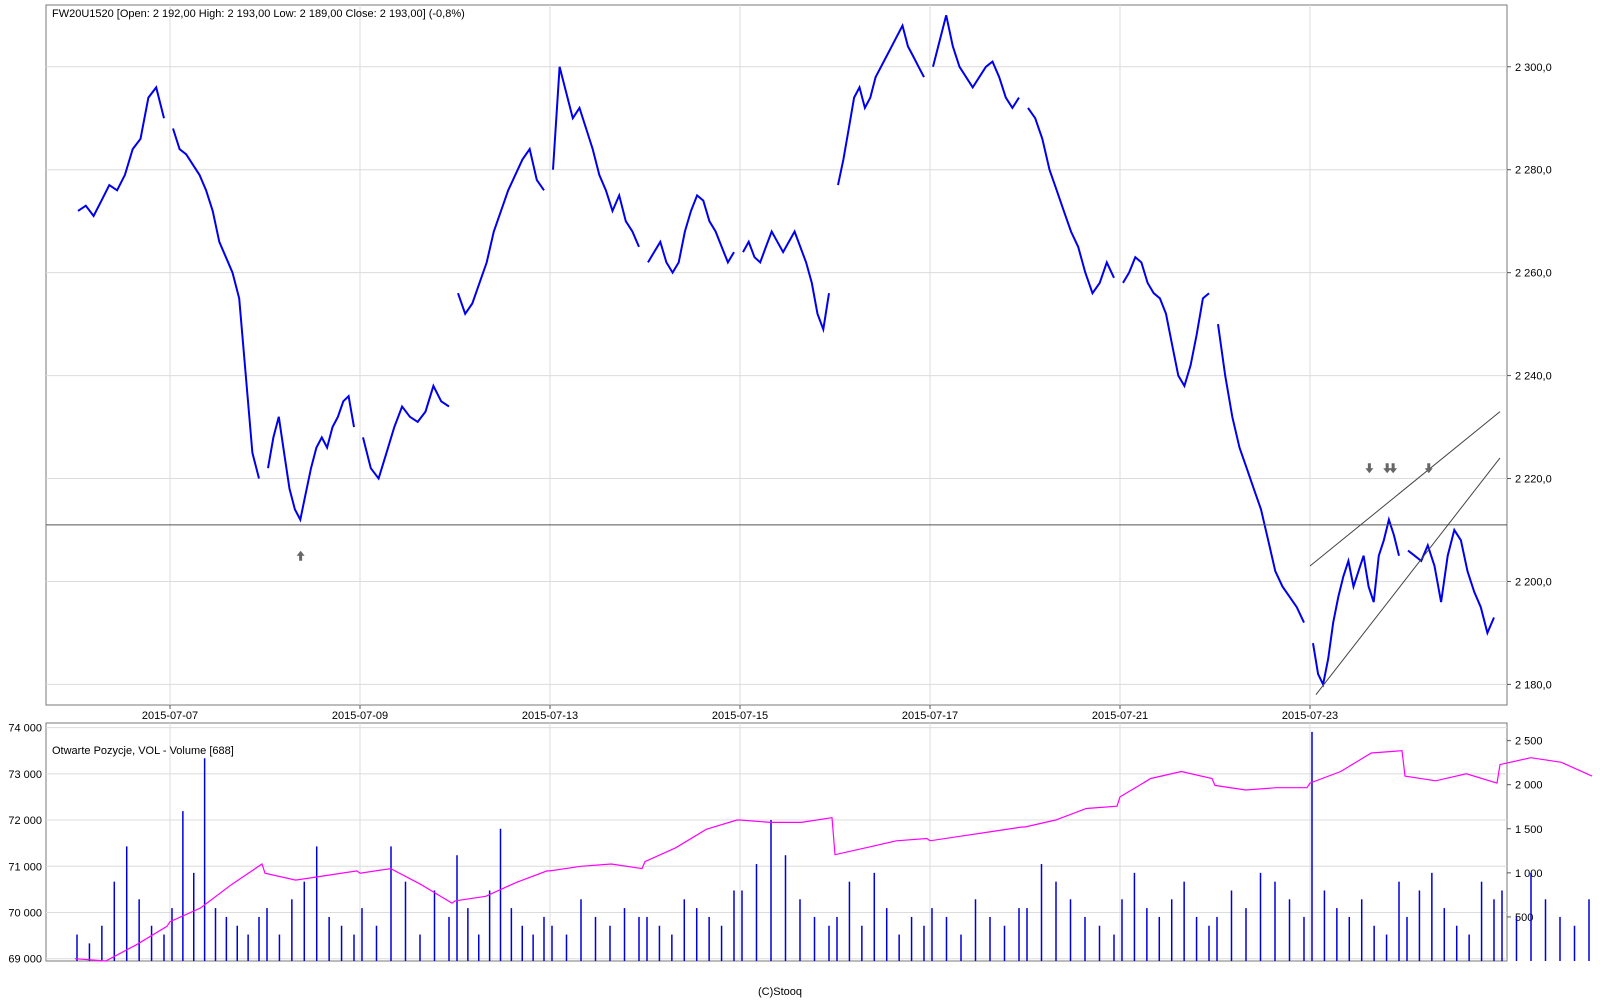 The height and width of the screenshot is (1005, 1600). I want to click on open-interest-y-tick-label: 71 000, so click(25, 867).